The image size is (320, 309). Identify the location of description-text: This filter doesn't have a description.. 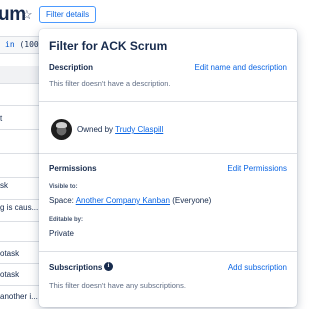
(110, 83).